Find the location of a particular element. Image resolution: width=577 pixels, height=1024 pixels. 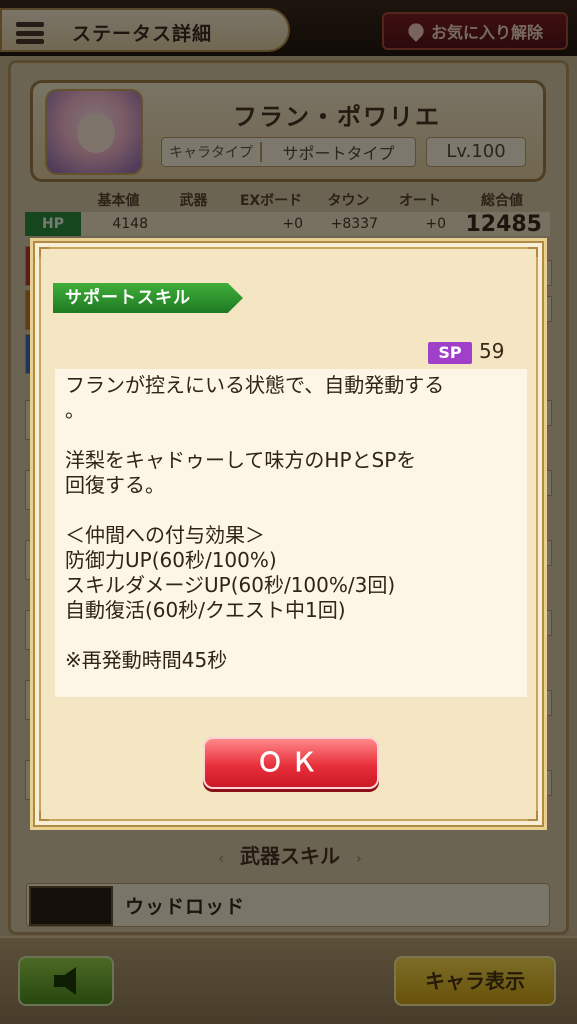

sp-value: 59 is located at coordinates (492, 351).